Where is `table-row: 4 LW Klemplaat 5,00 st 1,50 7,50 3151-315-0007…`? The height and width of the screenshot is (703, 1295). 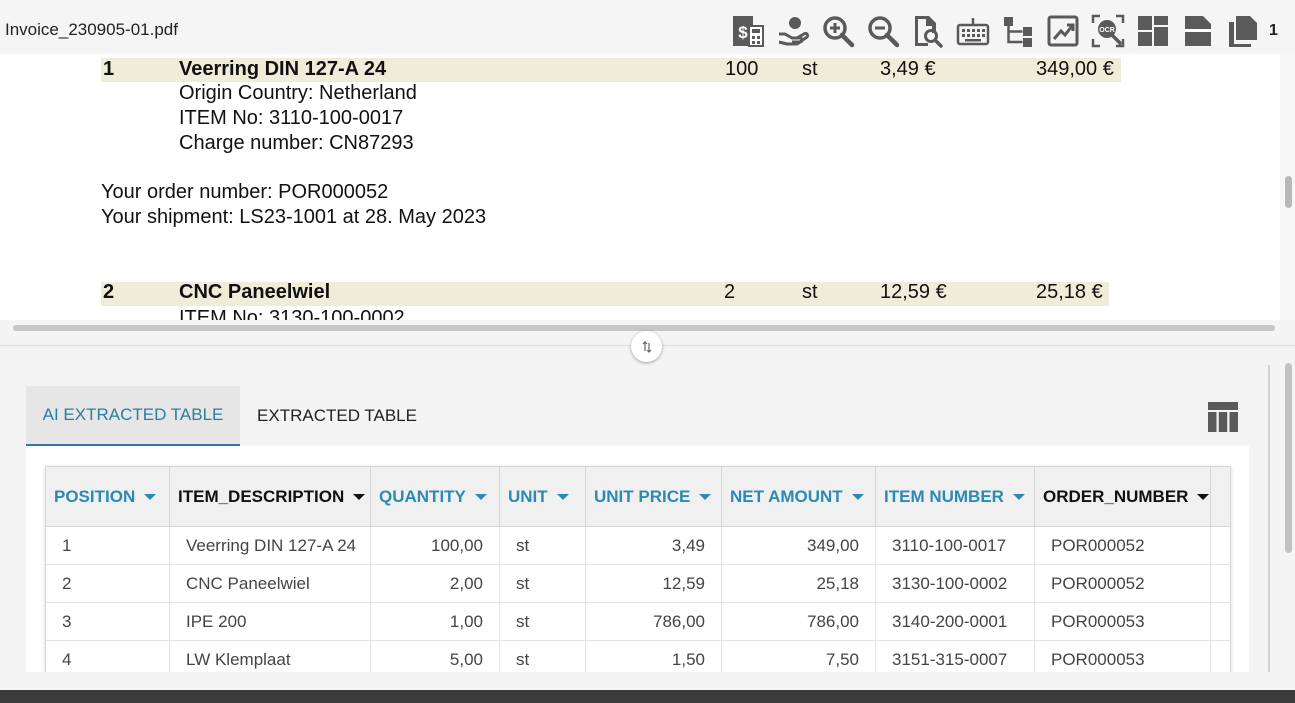 table-row: 4 LW Klemplaat 5,00 st 1,50 7,50 3151-315-0007… is located at coordinates (638, 656).